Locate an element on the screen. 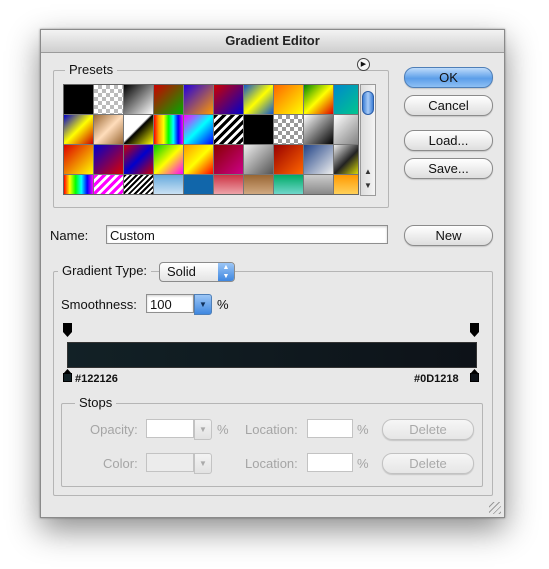 The image size is (549, 569). gradient-preview-bar is located at coordinates (272, 355).